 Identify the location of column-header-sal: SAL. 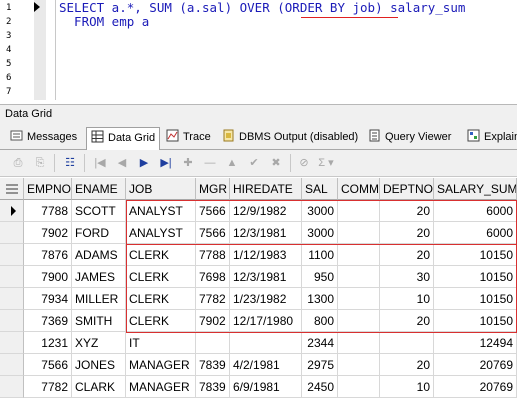
(320, 189).